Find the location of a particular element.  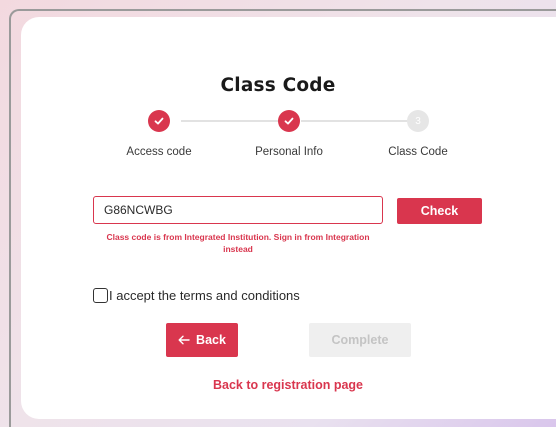

step-label-access-code: Access code is located at coordinates (159, 152).